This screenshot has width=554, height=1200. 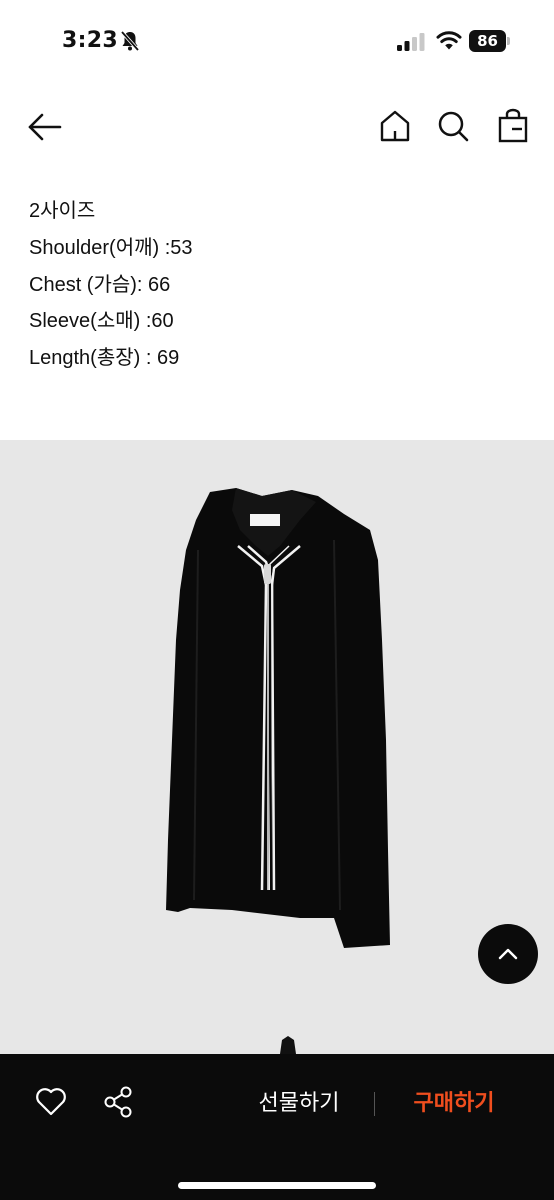 What do you see at coordinates (51, 1102) in the screenshot?
I see `heart-icon` at bounding box center [51, 1102].